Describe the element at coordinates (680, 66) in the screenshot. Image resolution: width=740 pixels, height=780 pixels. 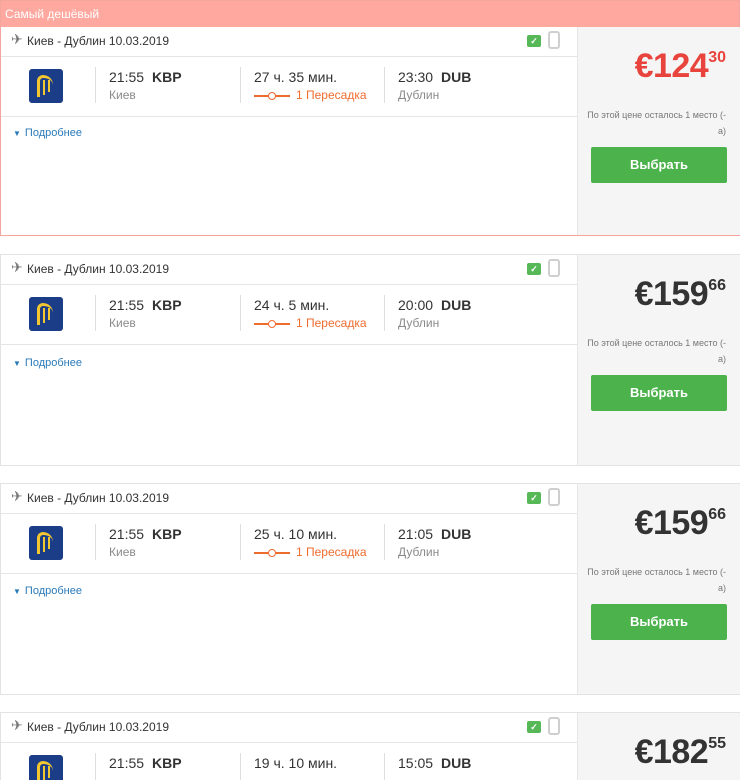
I see `price: €12430` at that location.